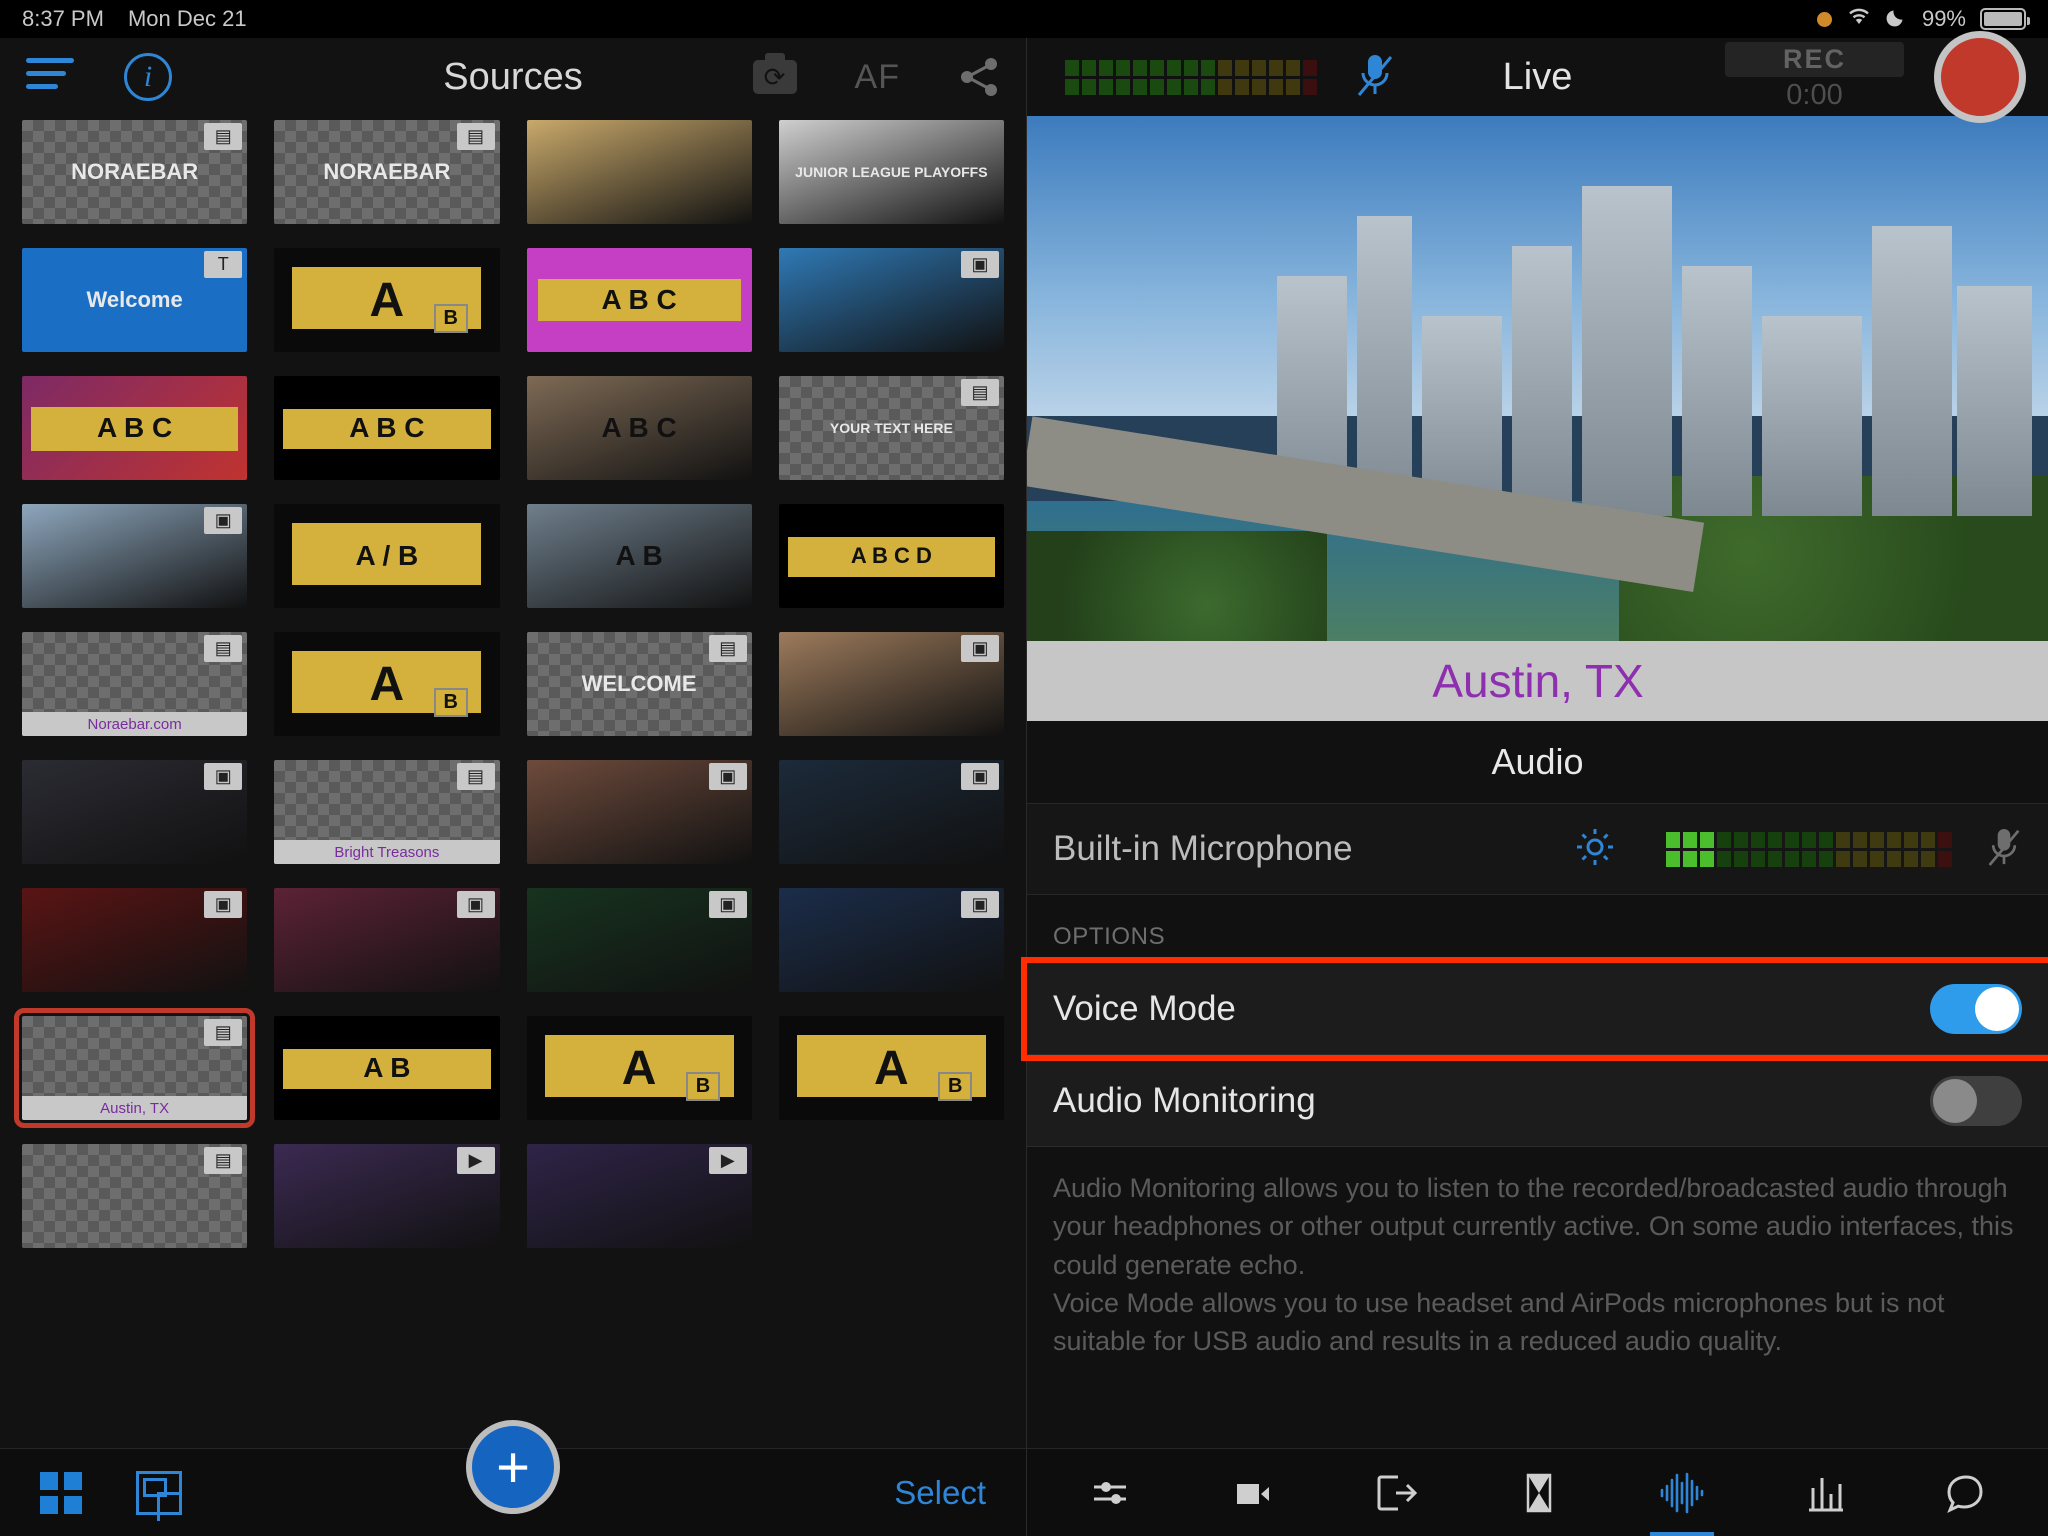  I want to click on thumb-badge-play-icon: ▶, so click(727, 1160).